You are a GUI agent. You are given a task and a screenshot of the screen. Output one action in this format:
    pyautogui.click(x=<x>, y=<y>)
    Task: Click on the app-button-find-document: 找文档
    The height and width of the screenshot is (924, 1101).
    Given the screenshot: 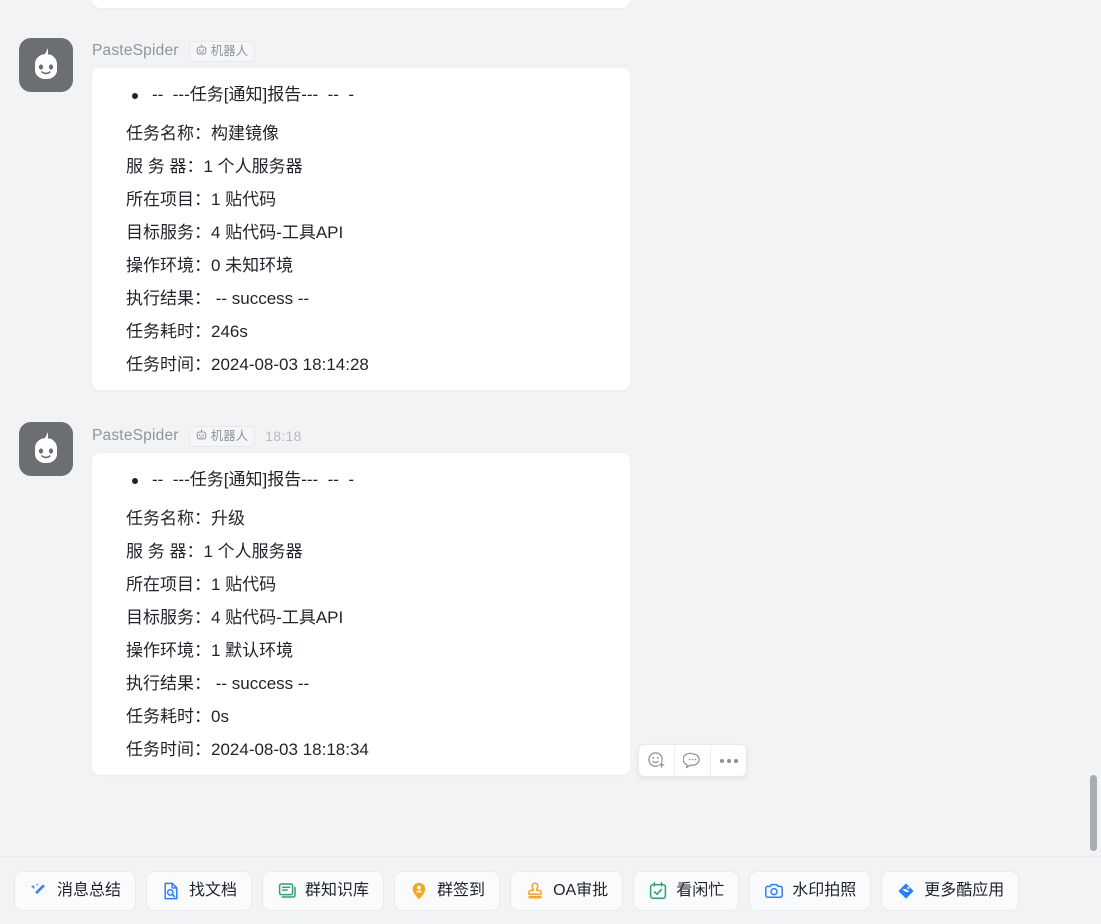 What is the action you would take?
    pyautogui.click(x=199, y=890)
    